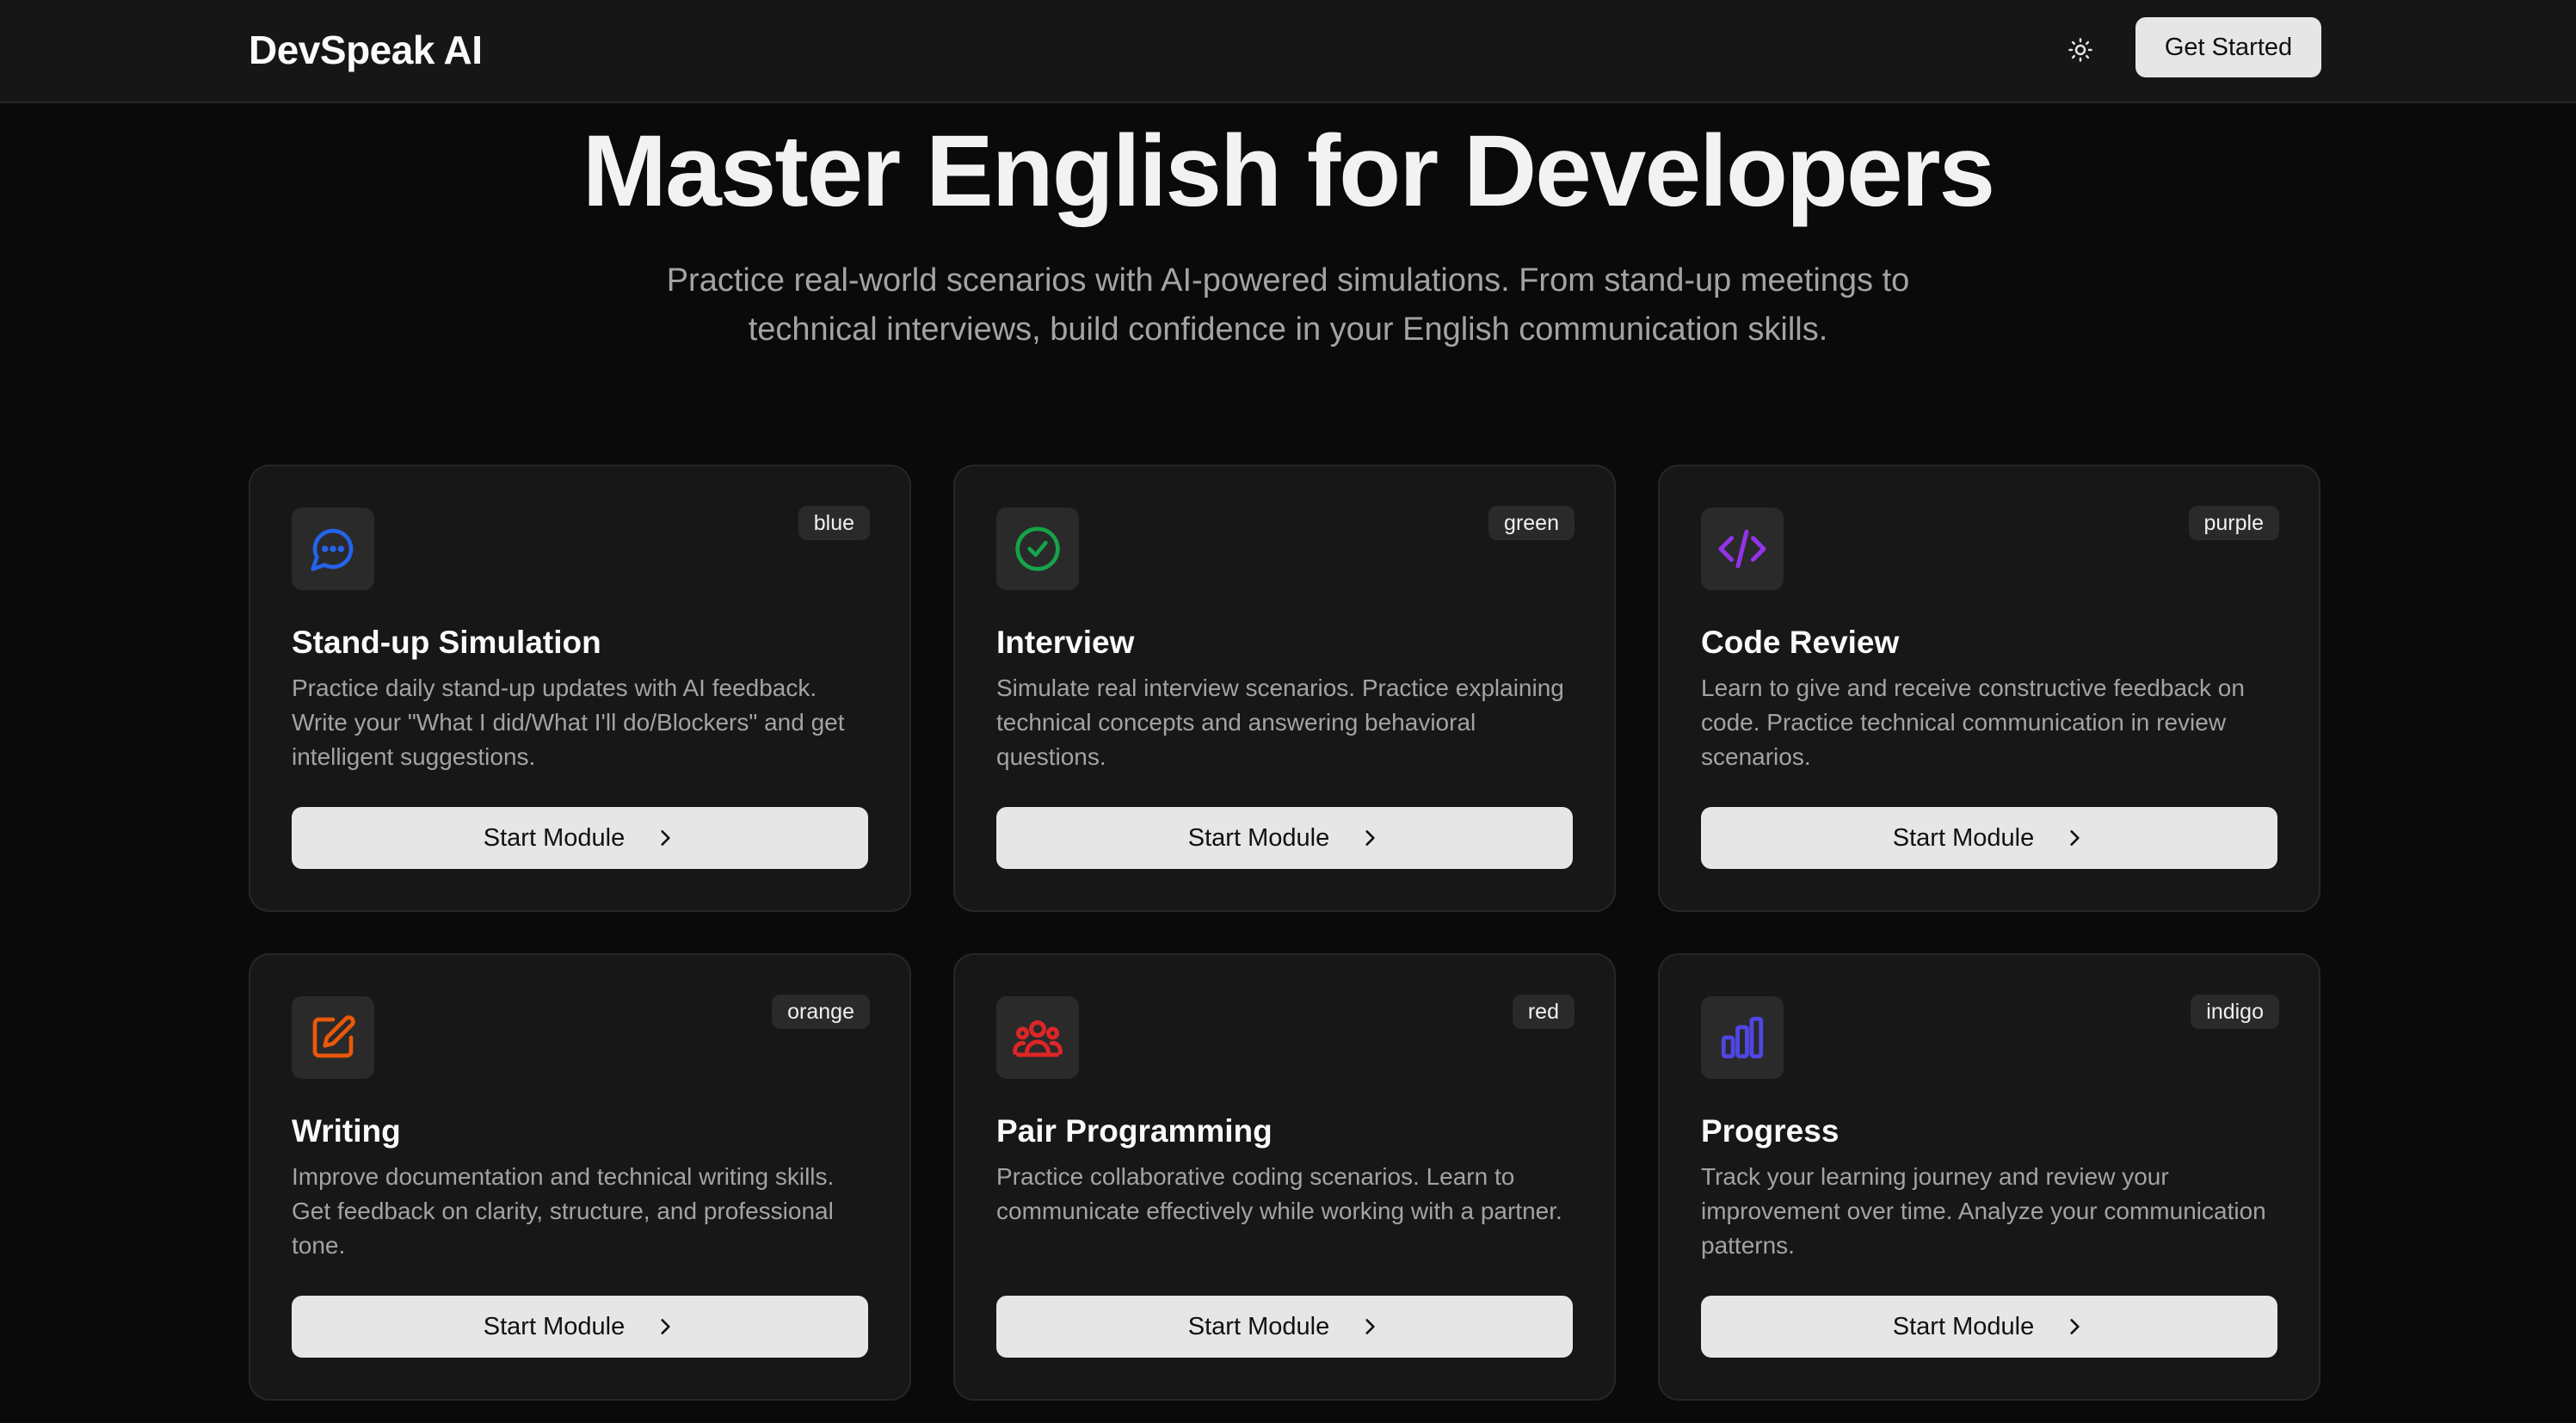  I want to click on module-title: Interview, so click(1065, 642).